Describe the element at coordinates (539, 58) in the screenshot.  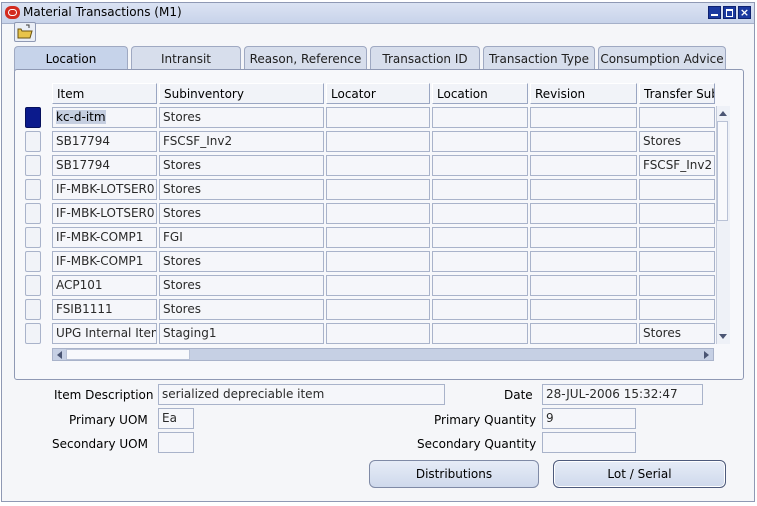
I see `tab-transaction-type: Transaction Type` at that location.